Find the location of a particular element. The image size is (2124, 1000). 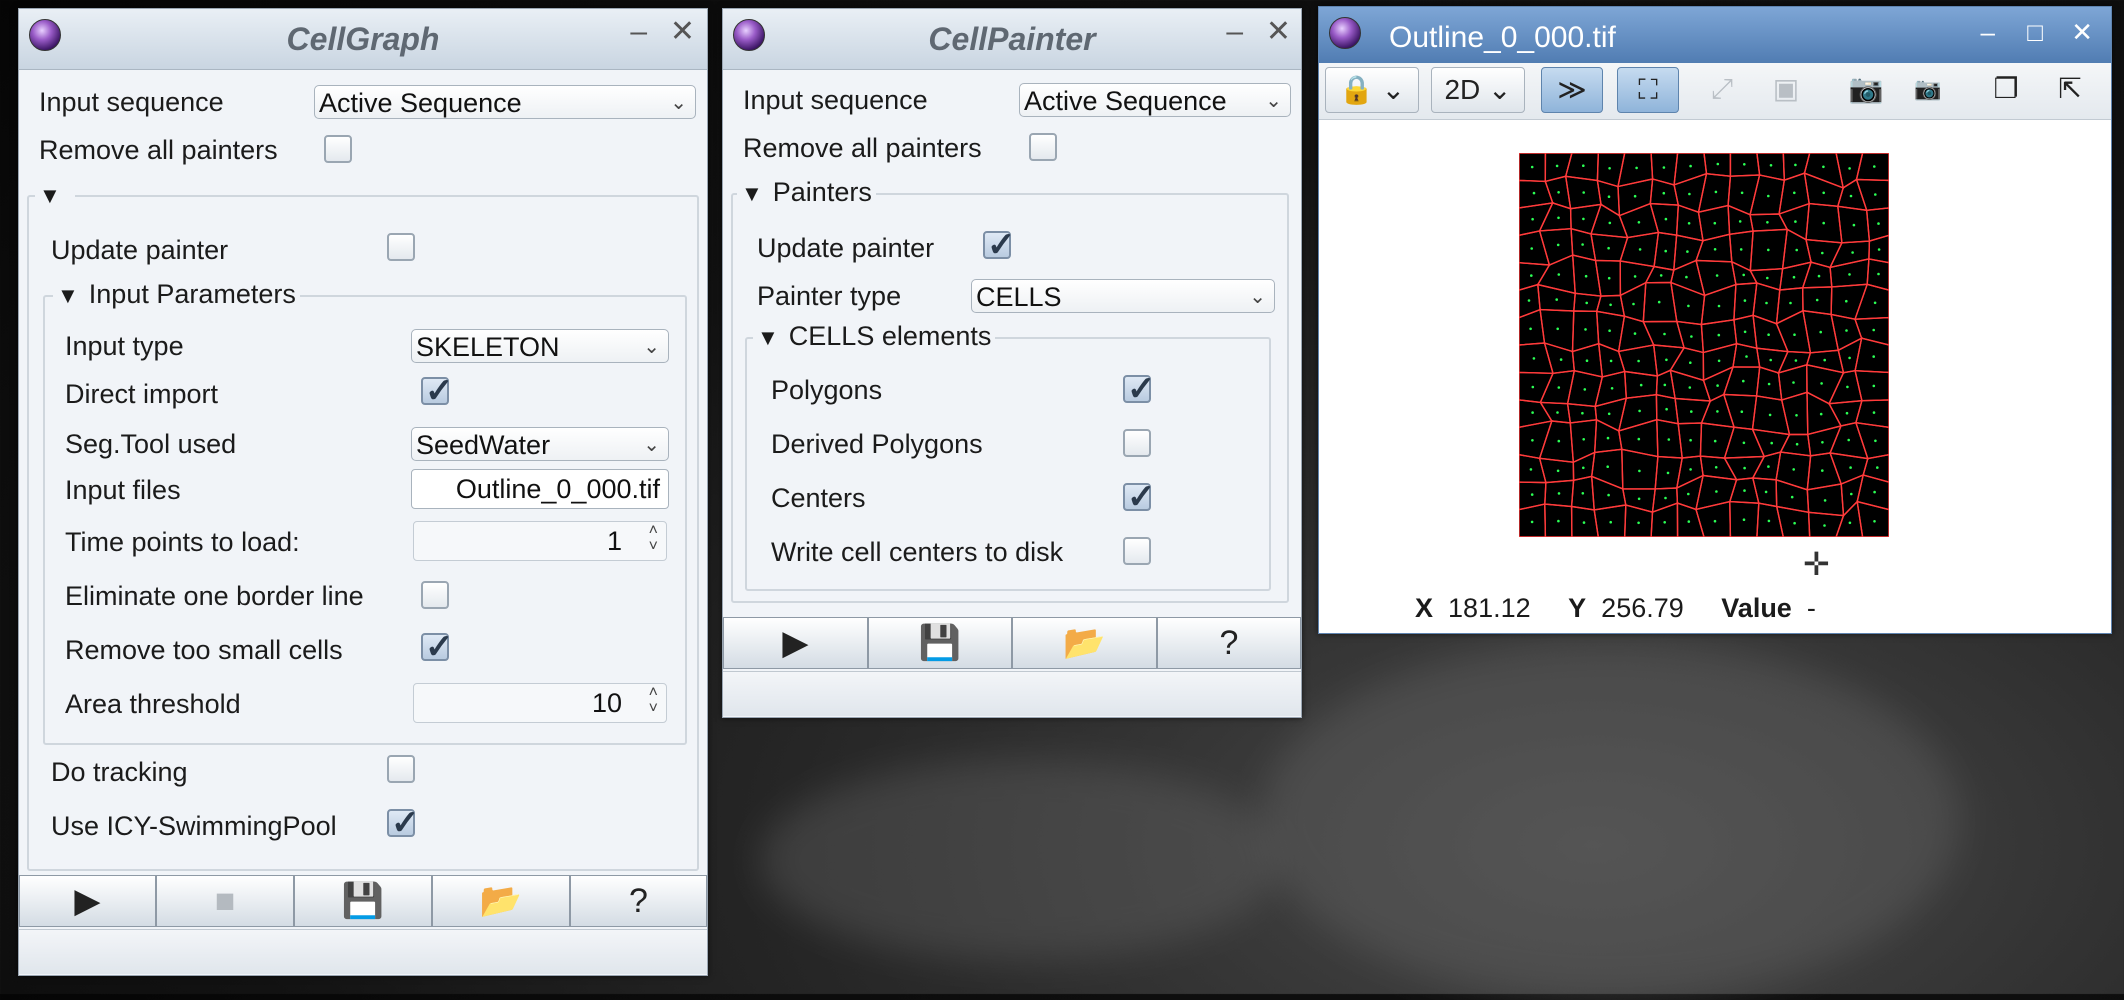

fullscreen-button: ⤢ is located at coordinates (1722, 90).